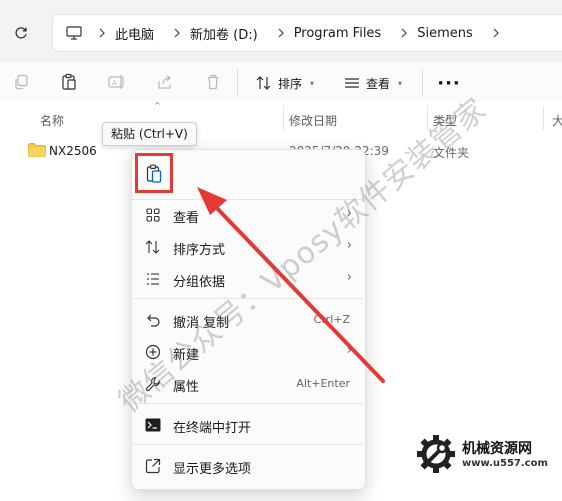 The width and height of the screenshot is (562, 501). I want to click on gear-wrench-icon, so click(436, 454).